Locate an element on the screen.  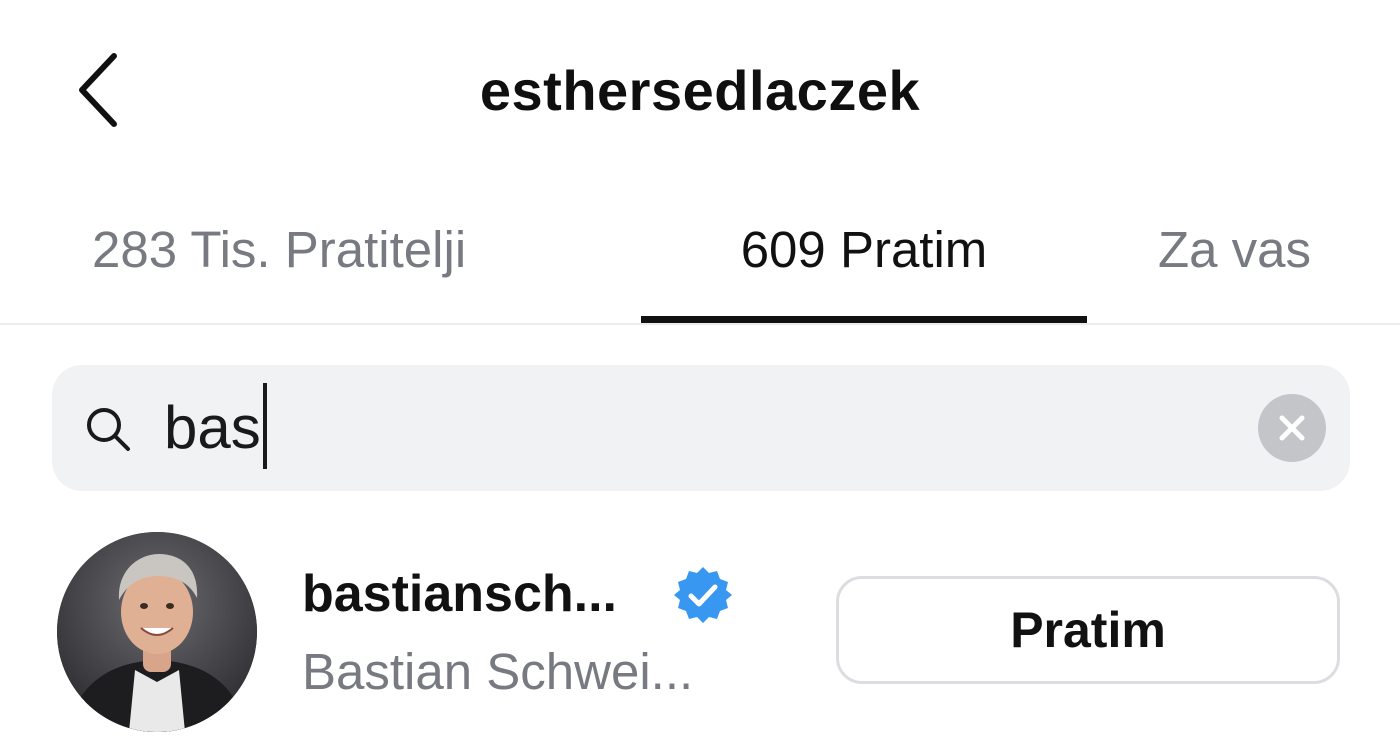
avatar-image is located at coordinates (157, 632).